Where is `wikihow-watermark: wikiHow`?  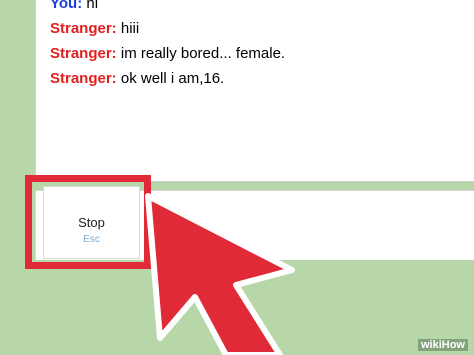
wikihow-watermark: wikiHow is located at coordinates (442, 345).